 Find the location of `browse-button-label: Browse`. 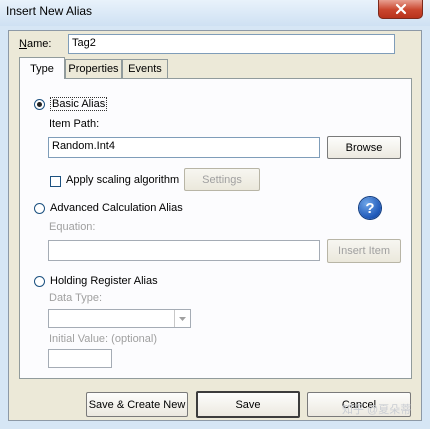

browse-button-label: Browse is located at coordinates (364, 147).